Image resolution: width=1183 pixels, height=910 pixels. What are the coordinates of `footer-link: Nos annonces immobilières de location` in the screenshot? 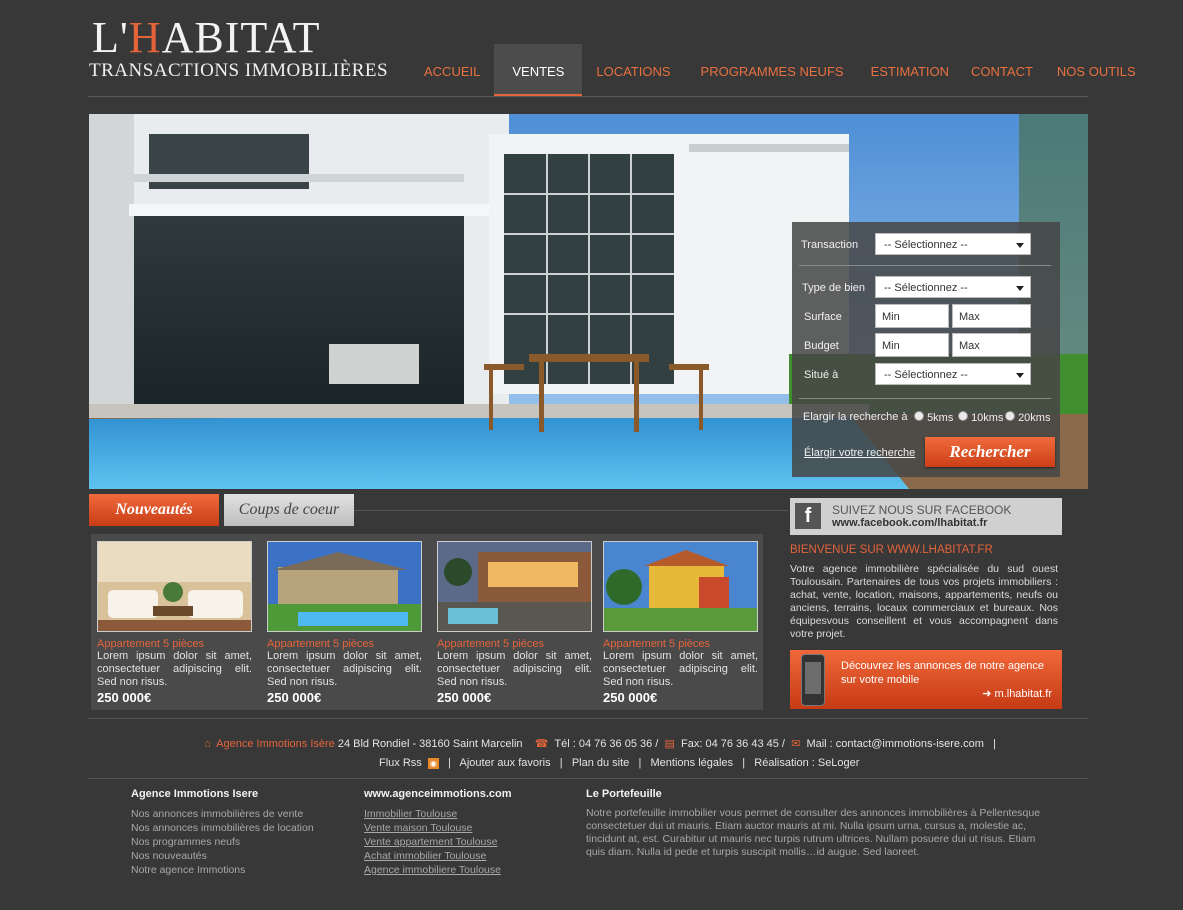 It's located at (222, 828).